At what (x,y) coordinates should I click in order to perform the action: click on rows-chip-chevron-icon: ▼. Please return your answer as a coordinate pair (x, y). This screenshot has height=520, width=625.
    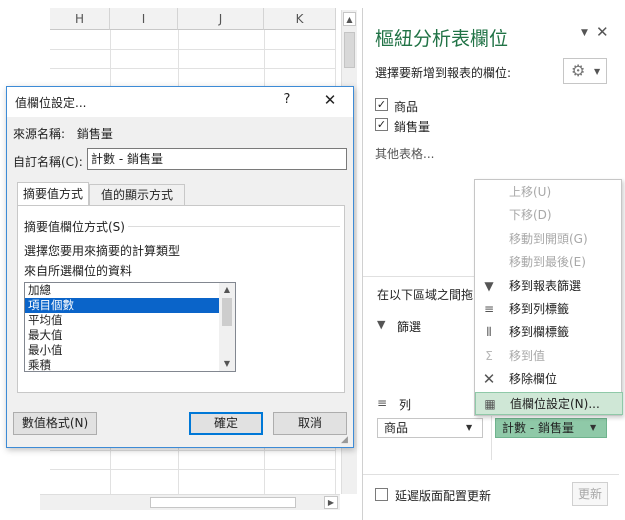
    Looking at the image, I should click on (469, 428).